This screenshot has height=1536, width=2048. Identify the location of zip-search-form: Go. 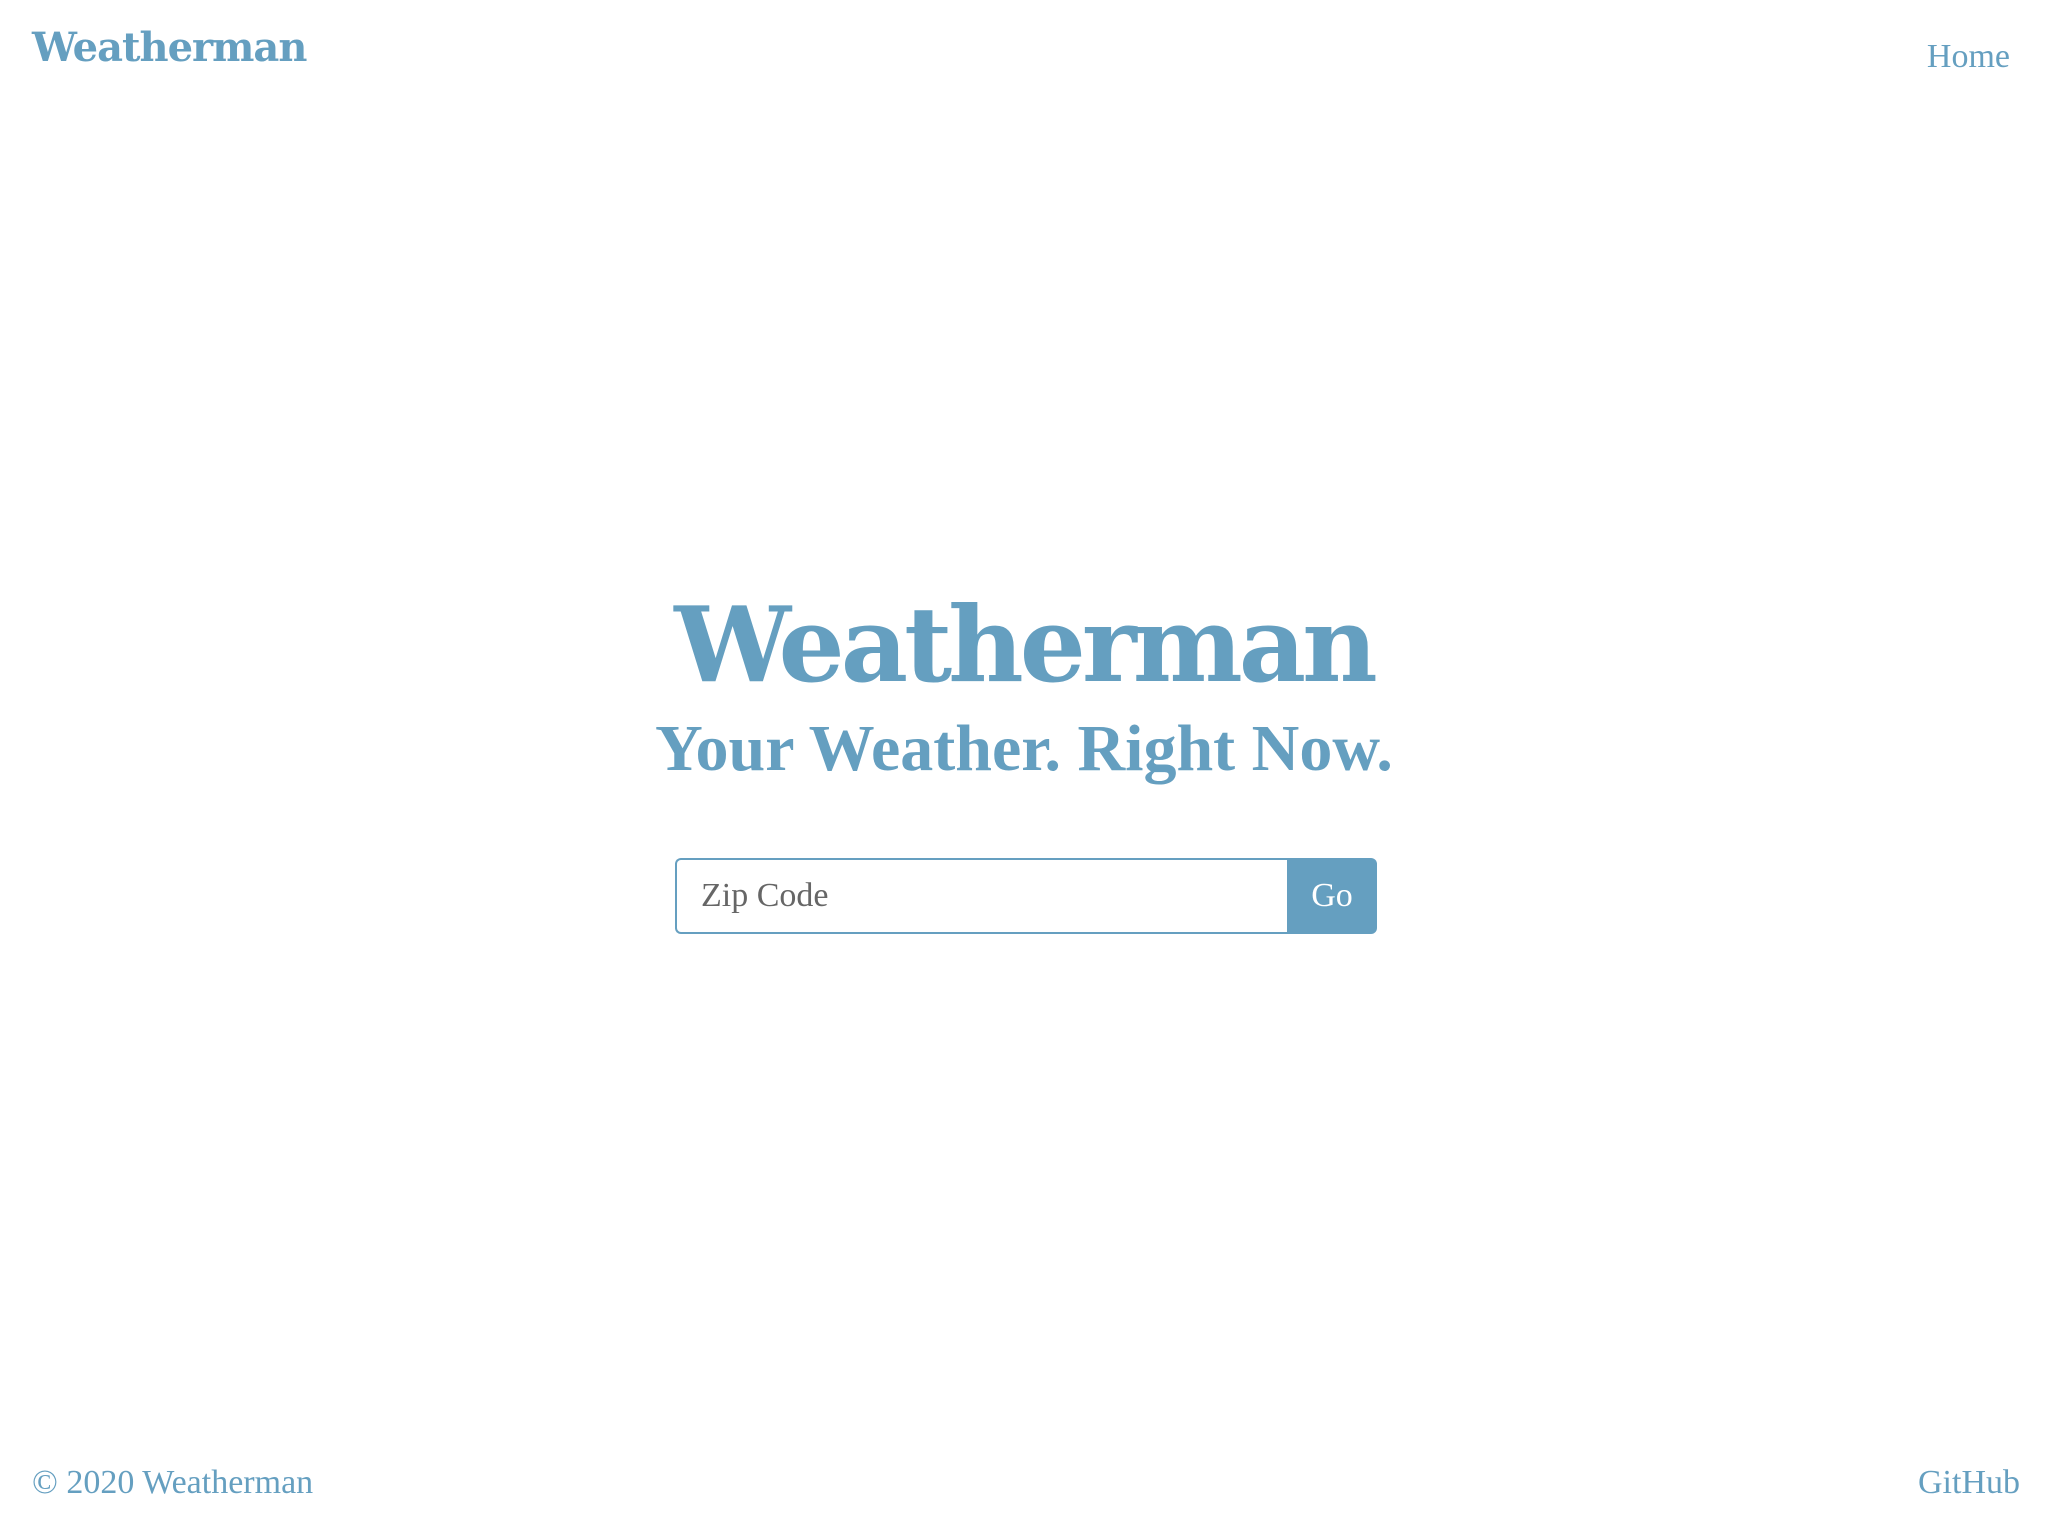
(1026, 896).